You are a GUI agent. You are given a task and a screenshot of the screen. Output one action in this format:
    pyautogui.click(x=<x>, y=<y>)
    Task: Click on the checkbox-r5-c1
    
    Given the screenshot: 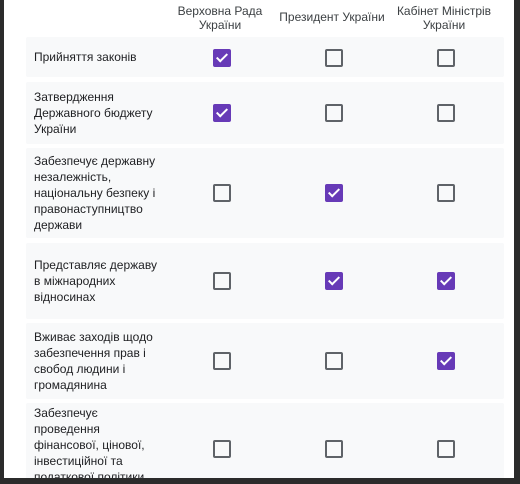 What is the action you would take?
    pyautogui.click(x=222, y=361)
    